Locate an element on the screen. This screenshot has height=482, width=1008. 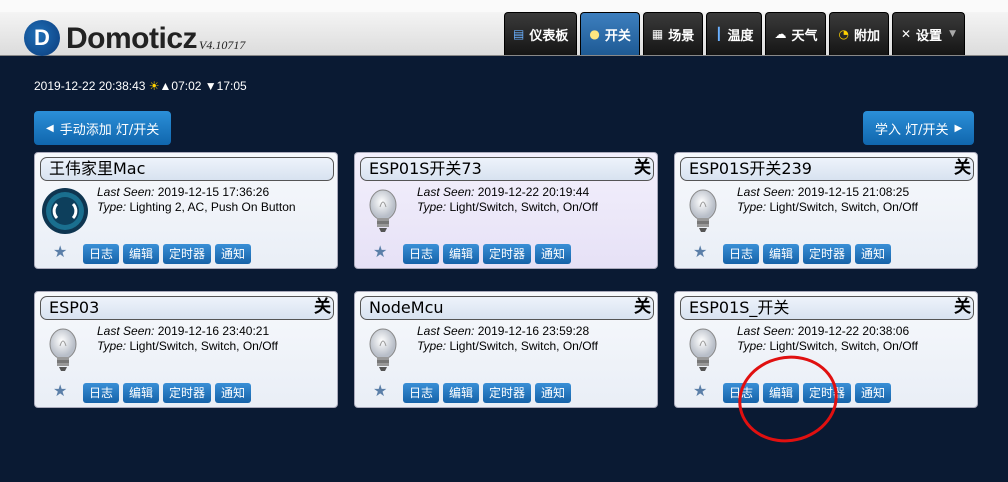
last-seen-value: 2019-12-22 20:38:06 is located at coordinates (853, 331).